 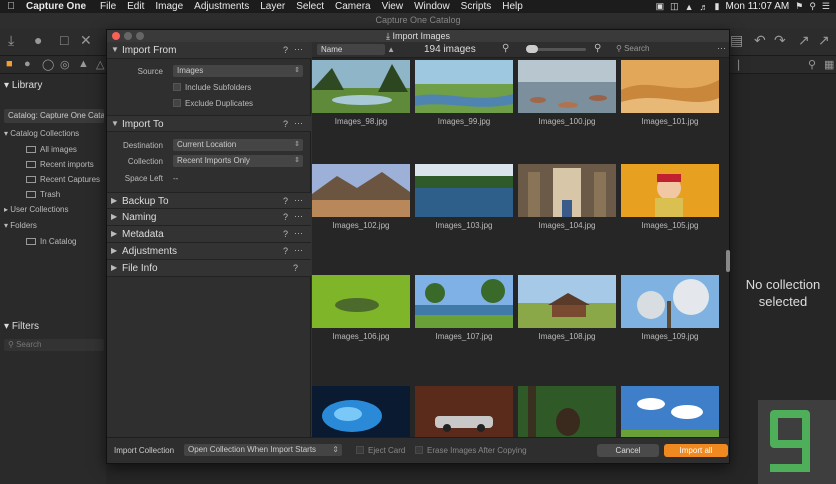 What do you see at coordinates (393, 6) in the screenshot?
I see `menu-view: View` at bounding box center [393, 6].